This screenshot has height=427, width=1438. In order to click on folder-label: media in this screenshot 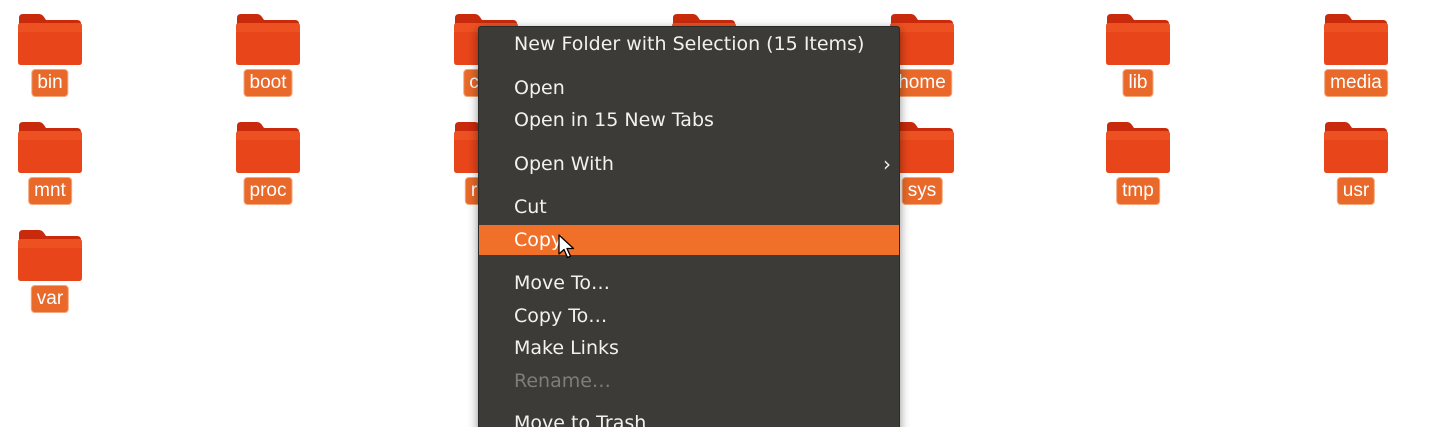, I will do `click(1356, 83)`.